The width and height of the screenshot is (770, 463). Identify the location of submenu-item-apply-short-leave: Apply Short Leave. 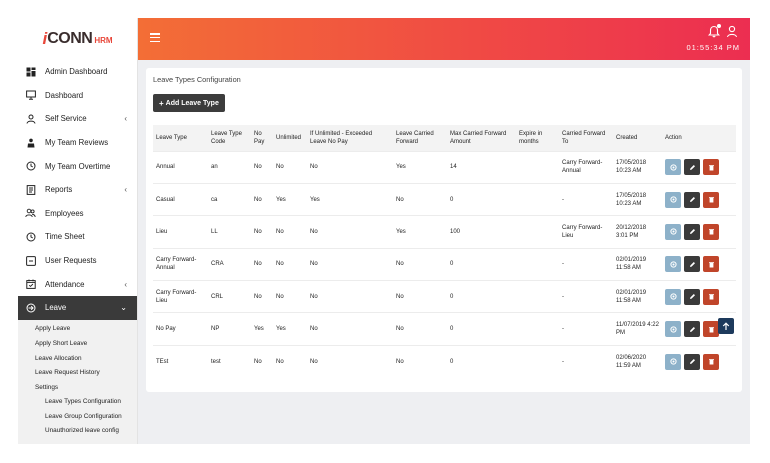
(77, 343).